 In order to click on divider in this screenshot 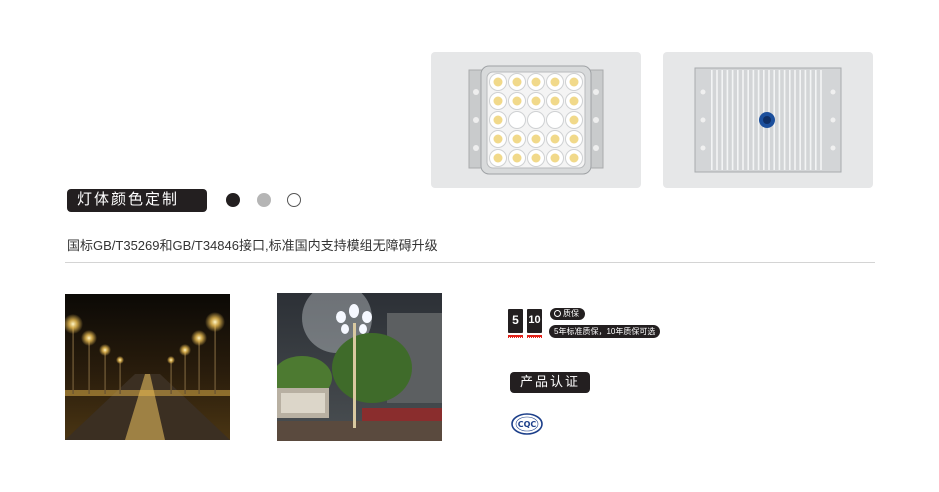, I will do `click(470, 262)`.